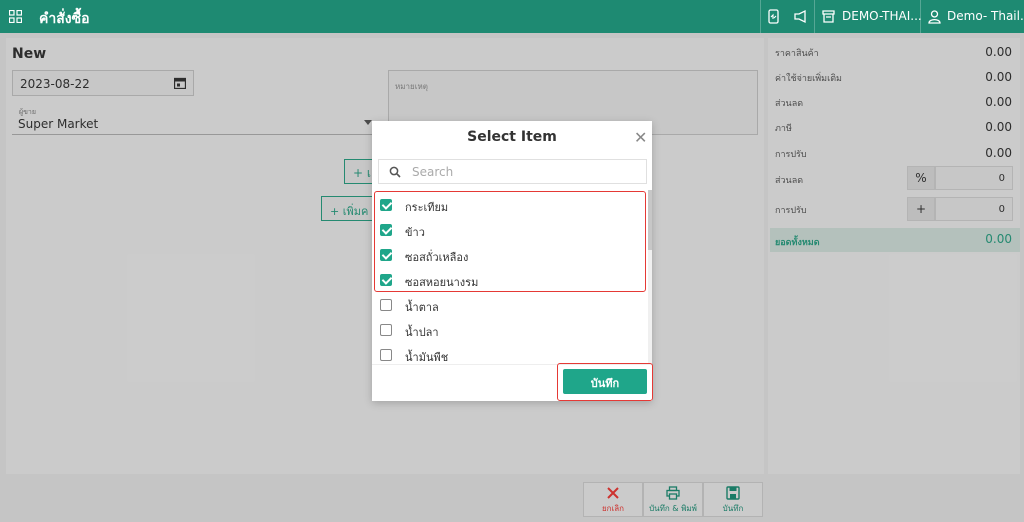  Describe the element at coordinates (650, 220) in the screenshot. I see `scrollbar-thumb` at that location.